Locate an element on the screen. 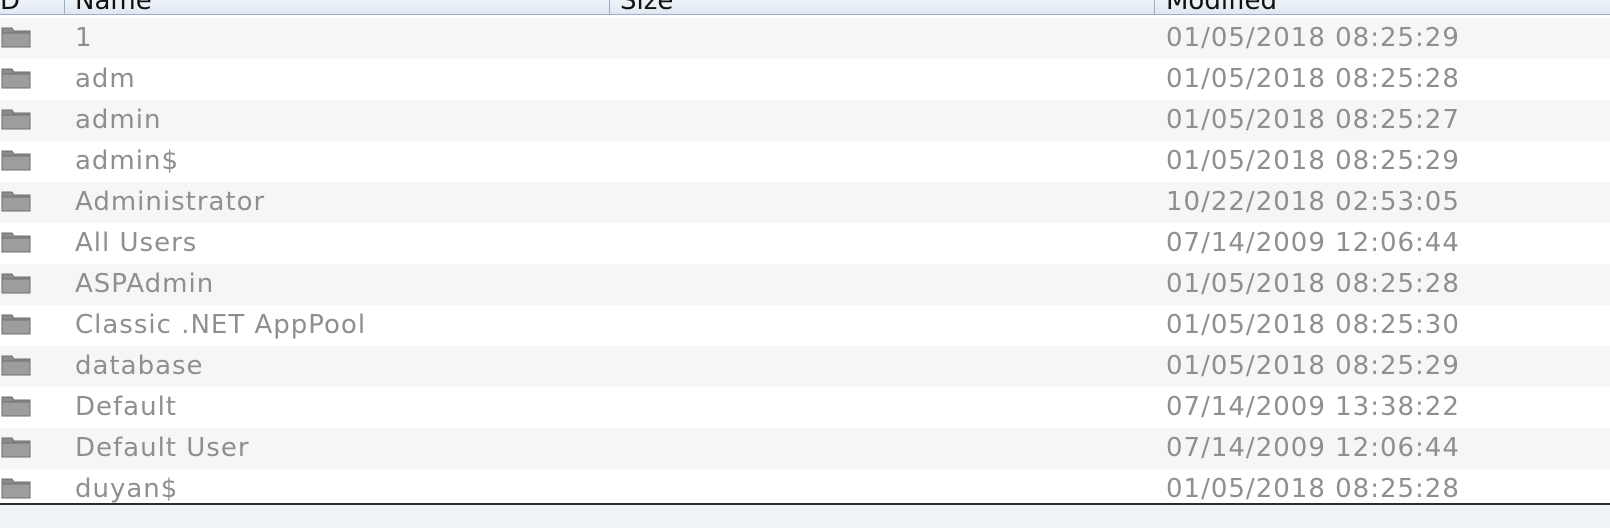 The width and height of the screenshot is (1610, 528). file-name: adm is located at coordinates (105, 79).